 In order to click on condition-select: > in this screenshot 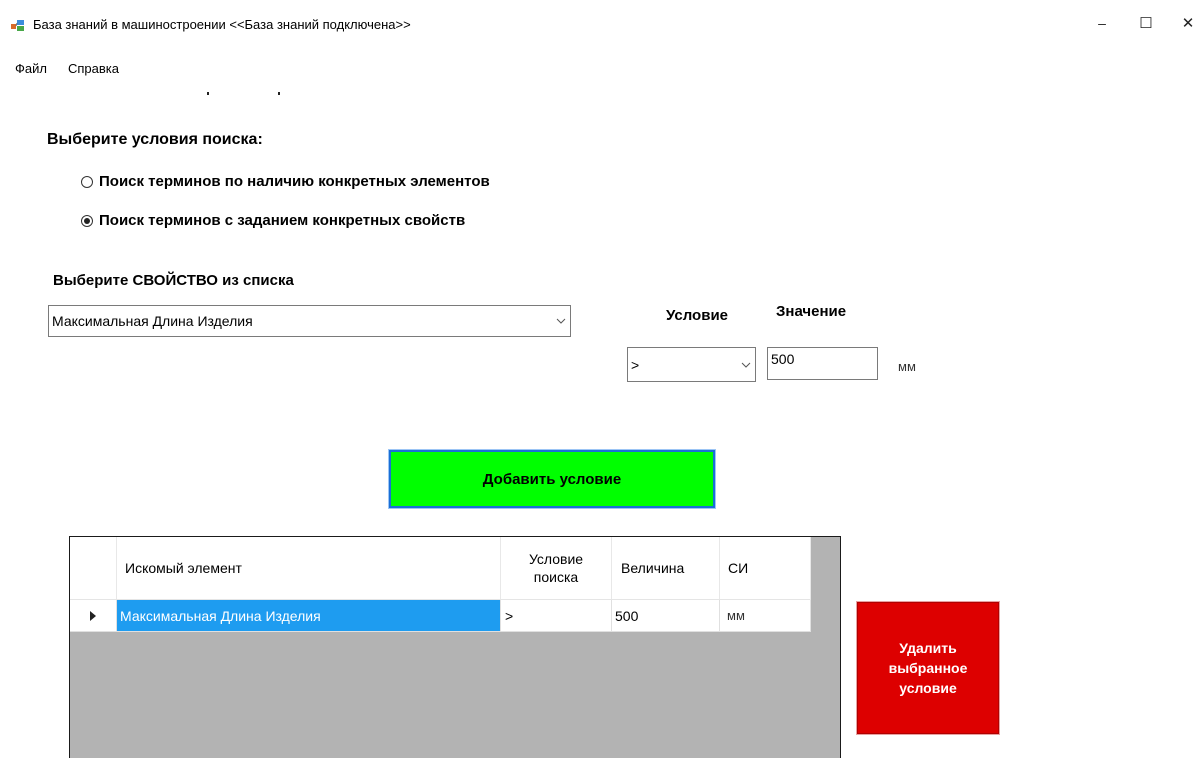, I will do `click(691, 364)`.